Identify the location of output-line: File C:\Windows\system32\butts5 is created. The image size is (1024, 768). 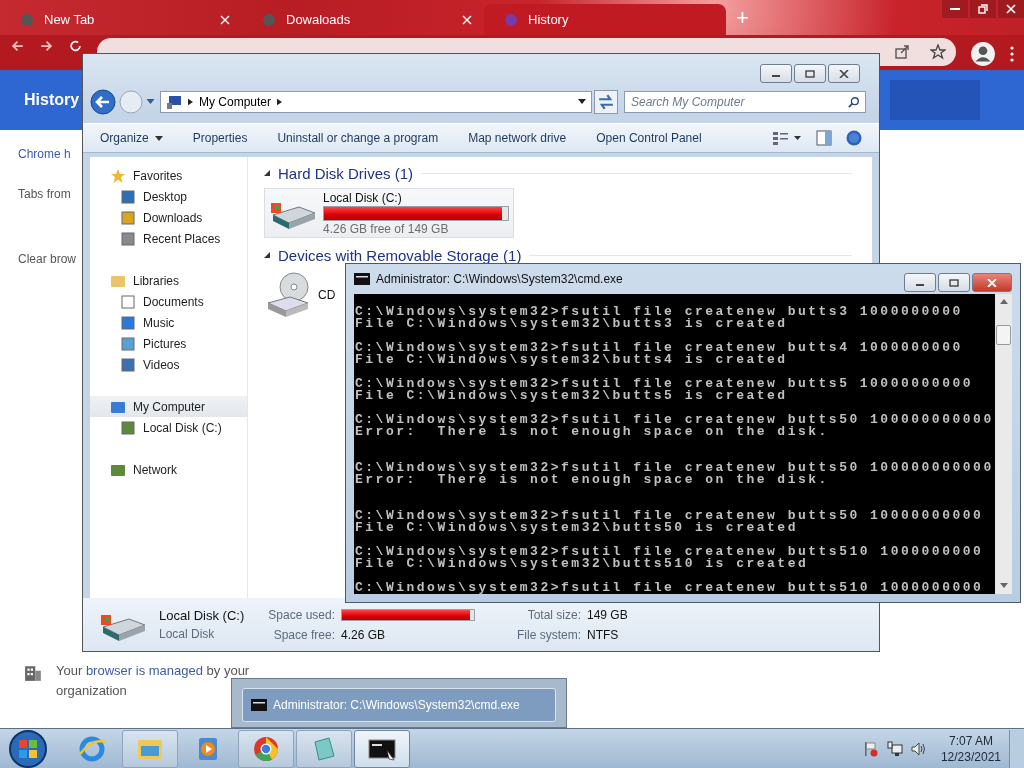
(572, 396).